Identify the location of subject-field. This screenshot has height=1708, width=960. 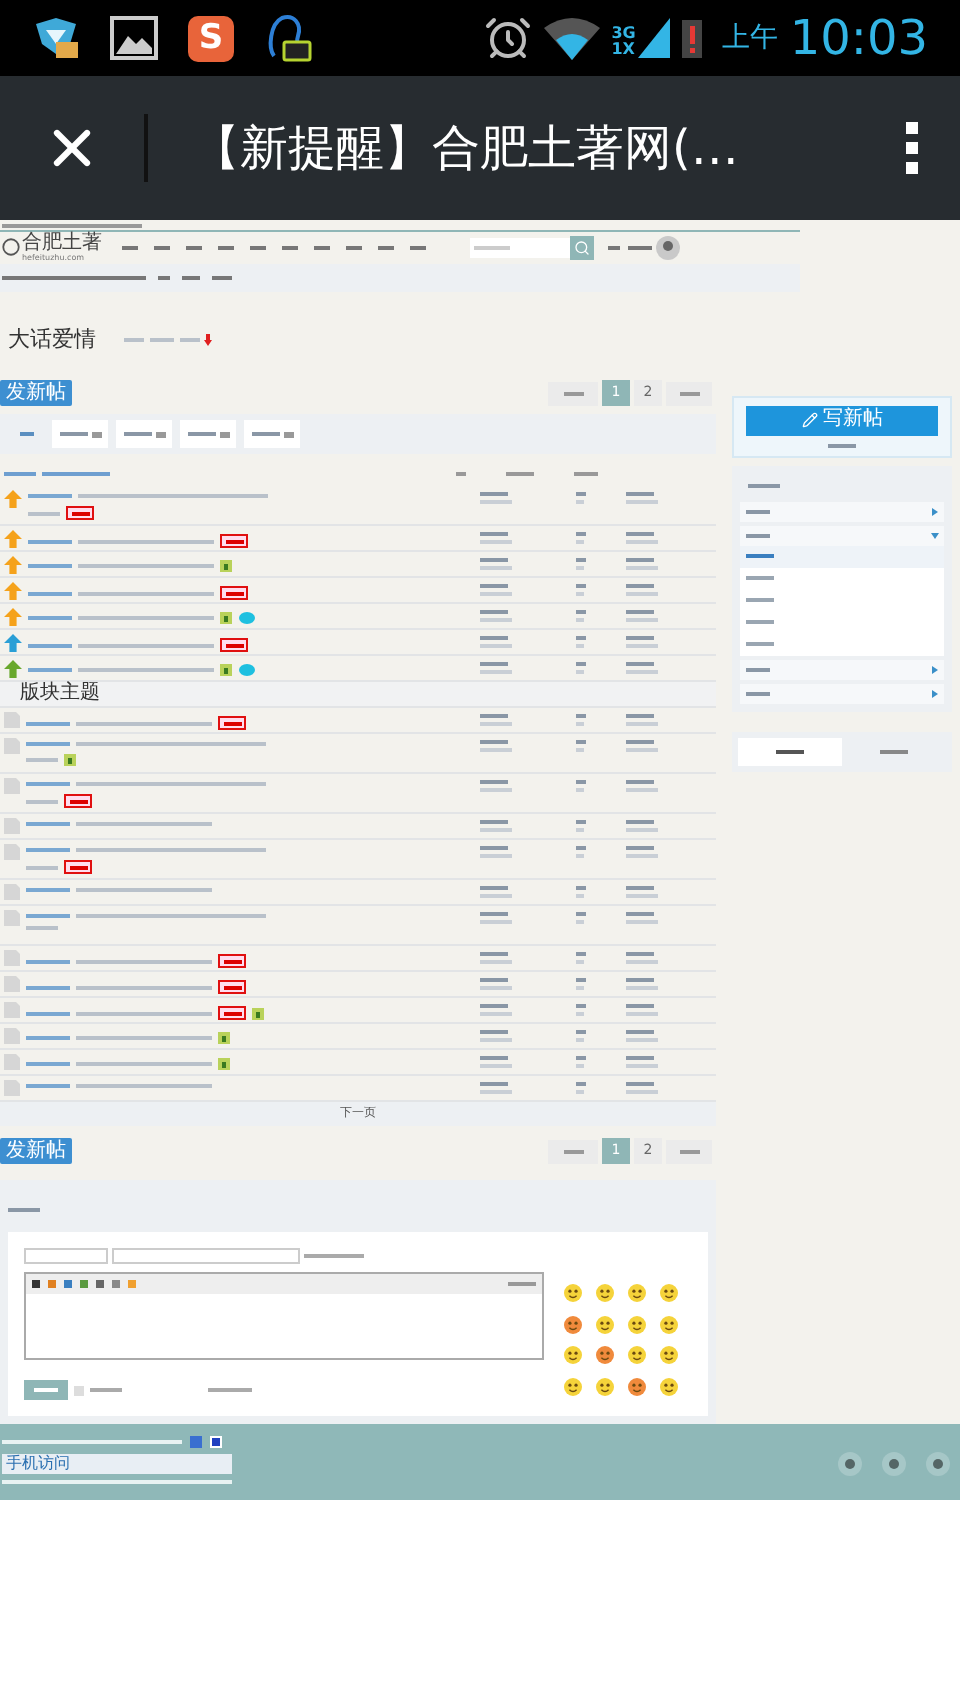
(206, 1256).